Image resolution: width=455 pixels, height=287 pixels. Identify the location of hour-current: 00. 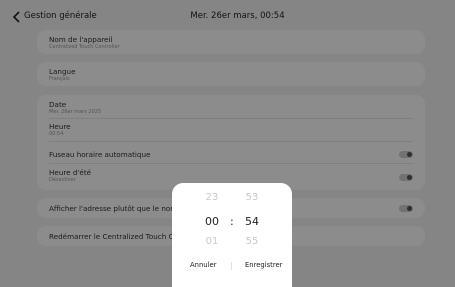
(212, 221).